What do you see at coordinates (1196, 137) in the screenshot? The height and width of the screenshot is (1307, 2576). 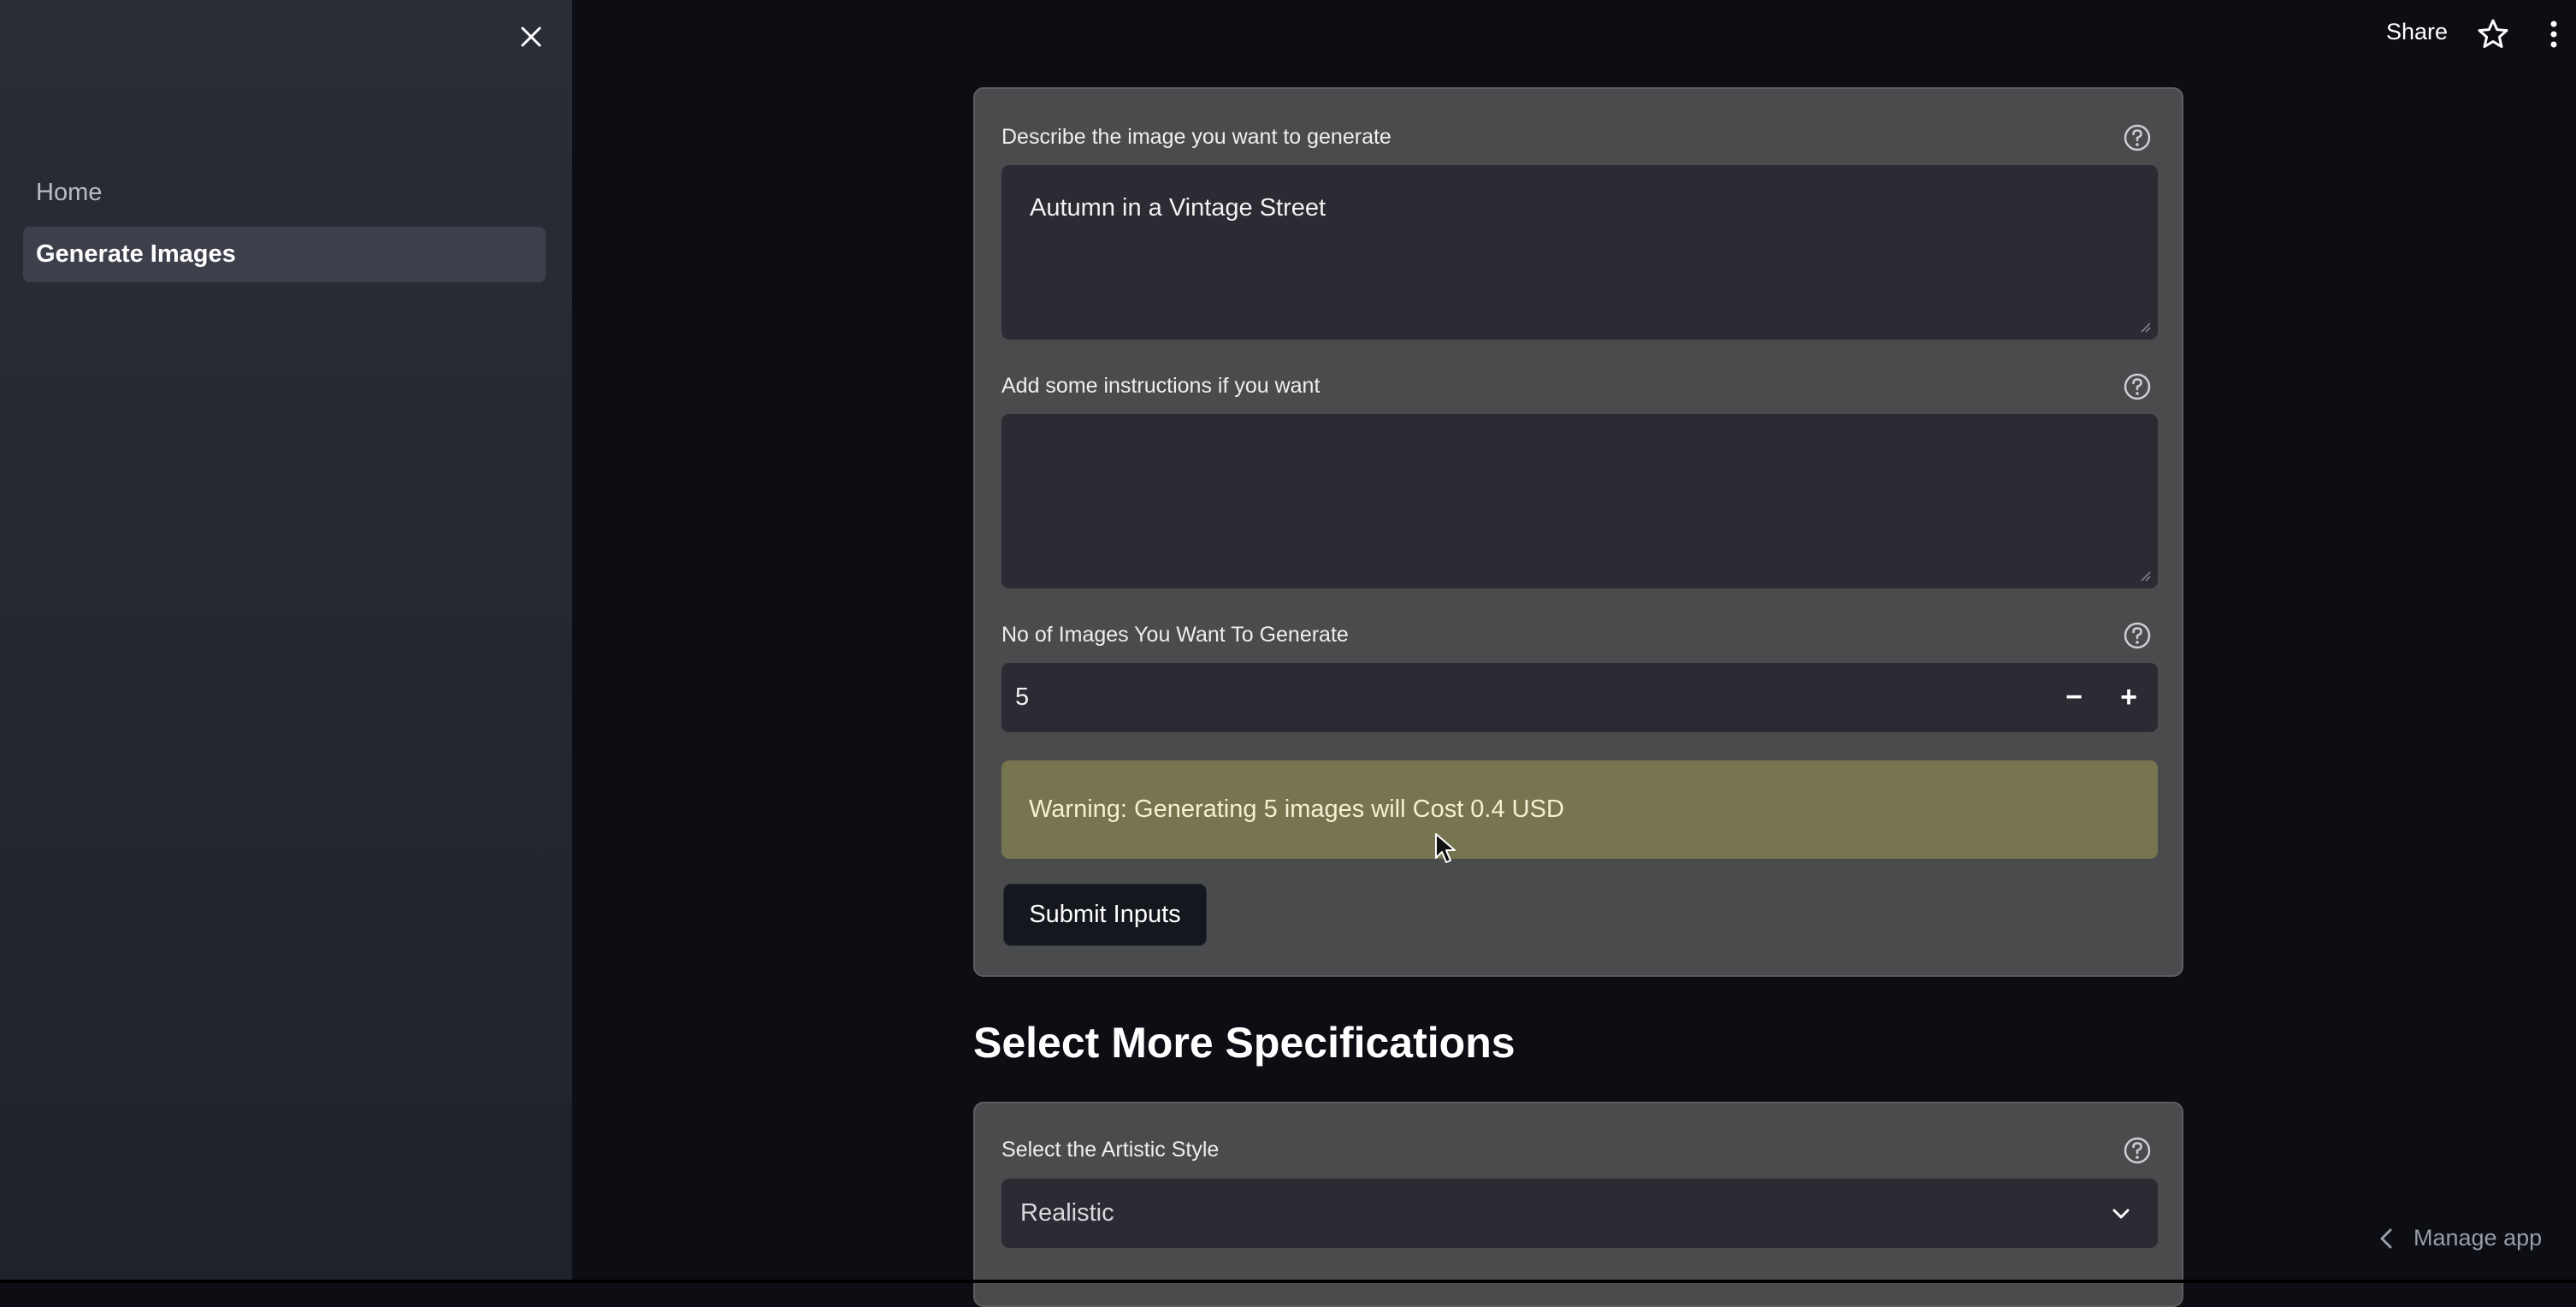 I see `description-label: Describe the image you want to generate` at bounding box center [1196, 137].